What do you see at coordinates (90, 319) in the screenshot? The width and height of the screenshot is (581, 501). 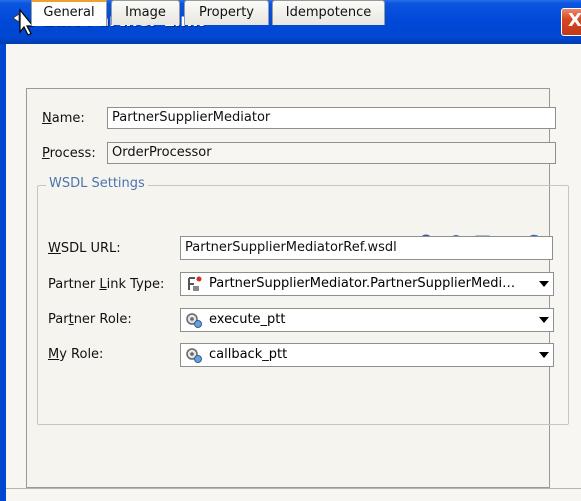 I see `partner-role-label: Partner Role:` at bounding box center [90, 319].